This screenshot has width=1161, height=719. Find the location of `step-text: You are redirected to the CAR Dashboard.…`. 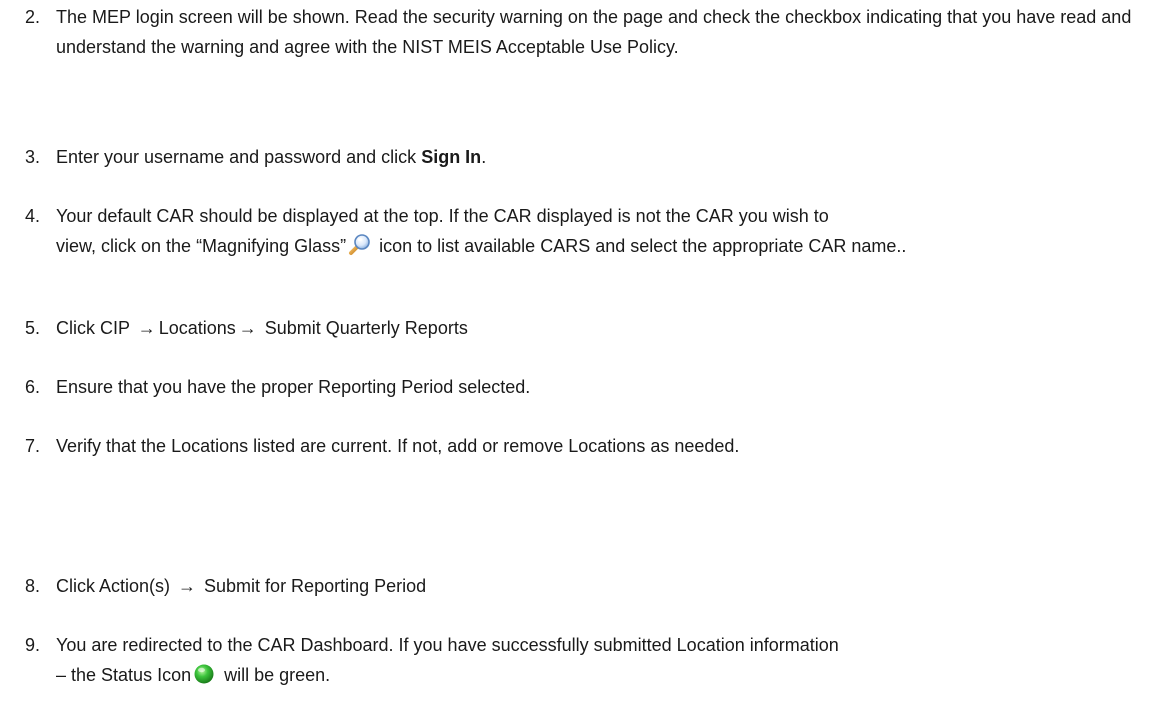

step-text: You are redirected to the CAR Dashboard.… is located at coordinates (601, 660).